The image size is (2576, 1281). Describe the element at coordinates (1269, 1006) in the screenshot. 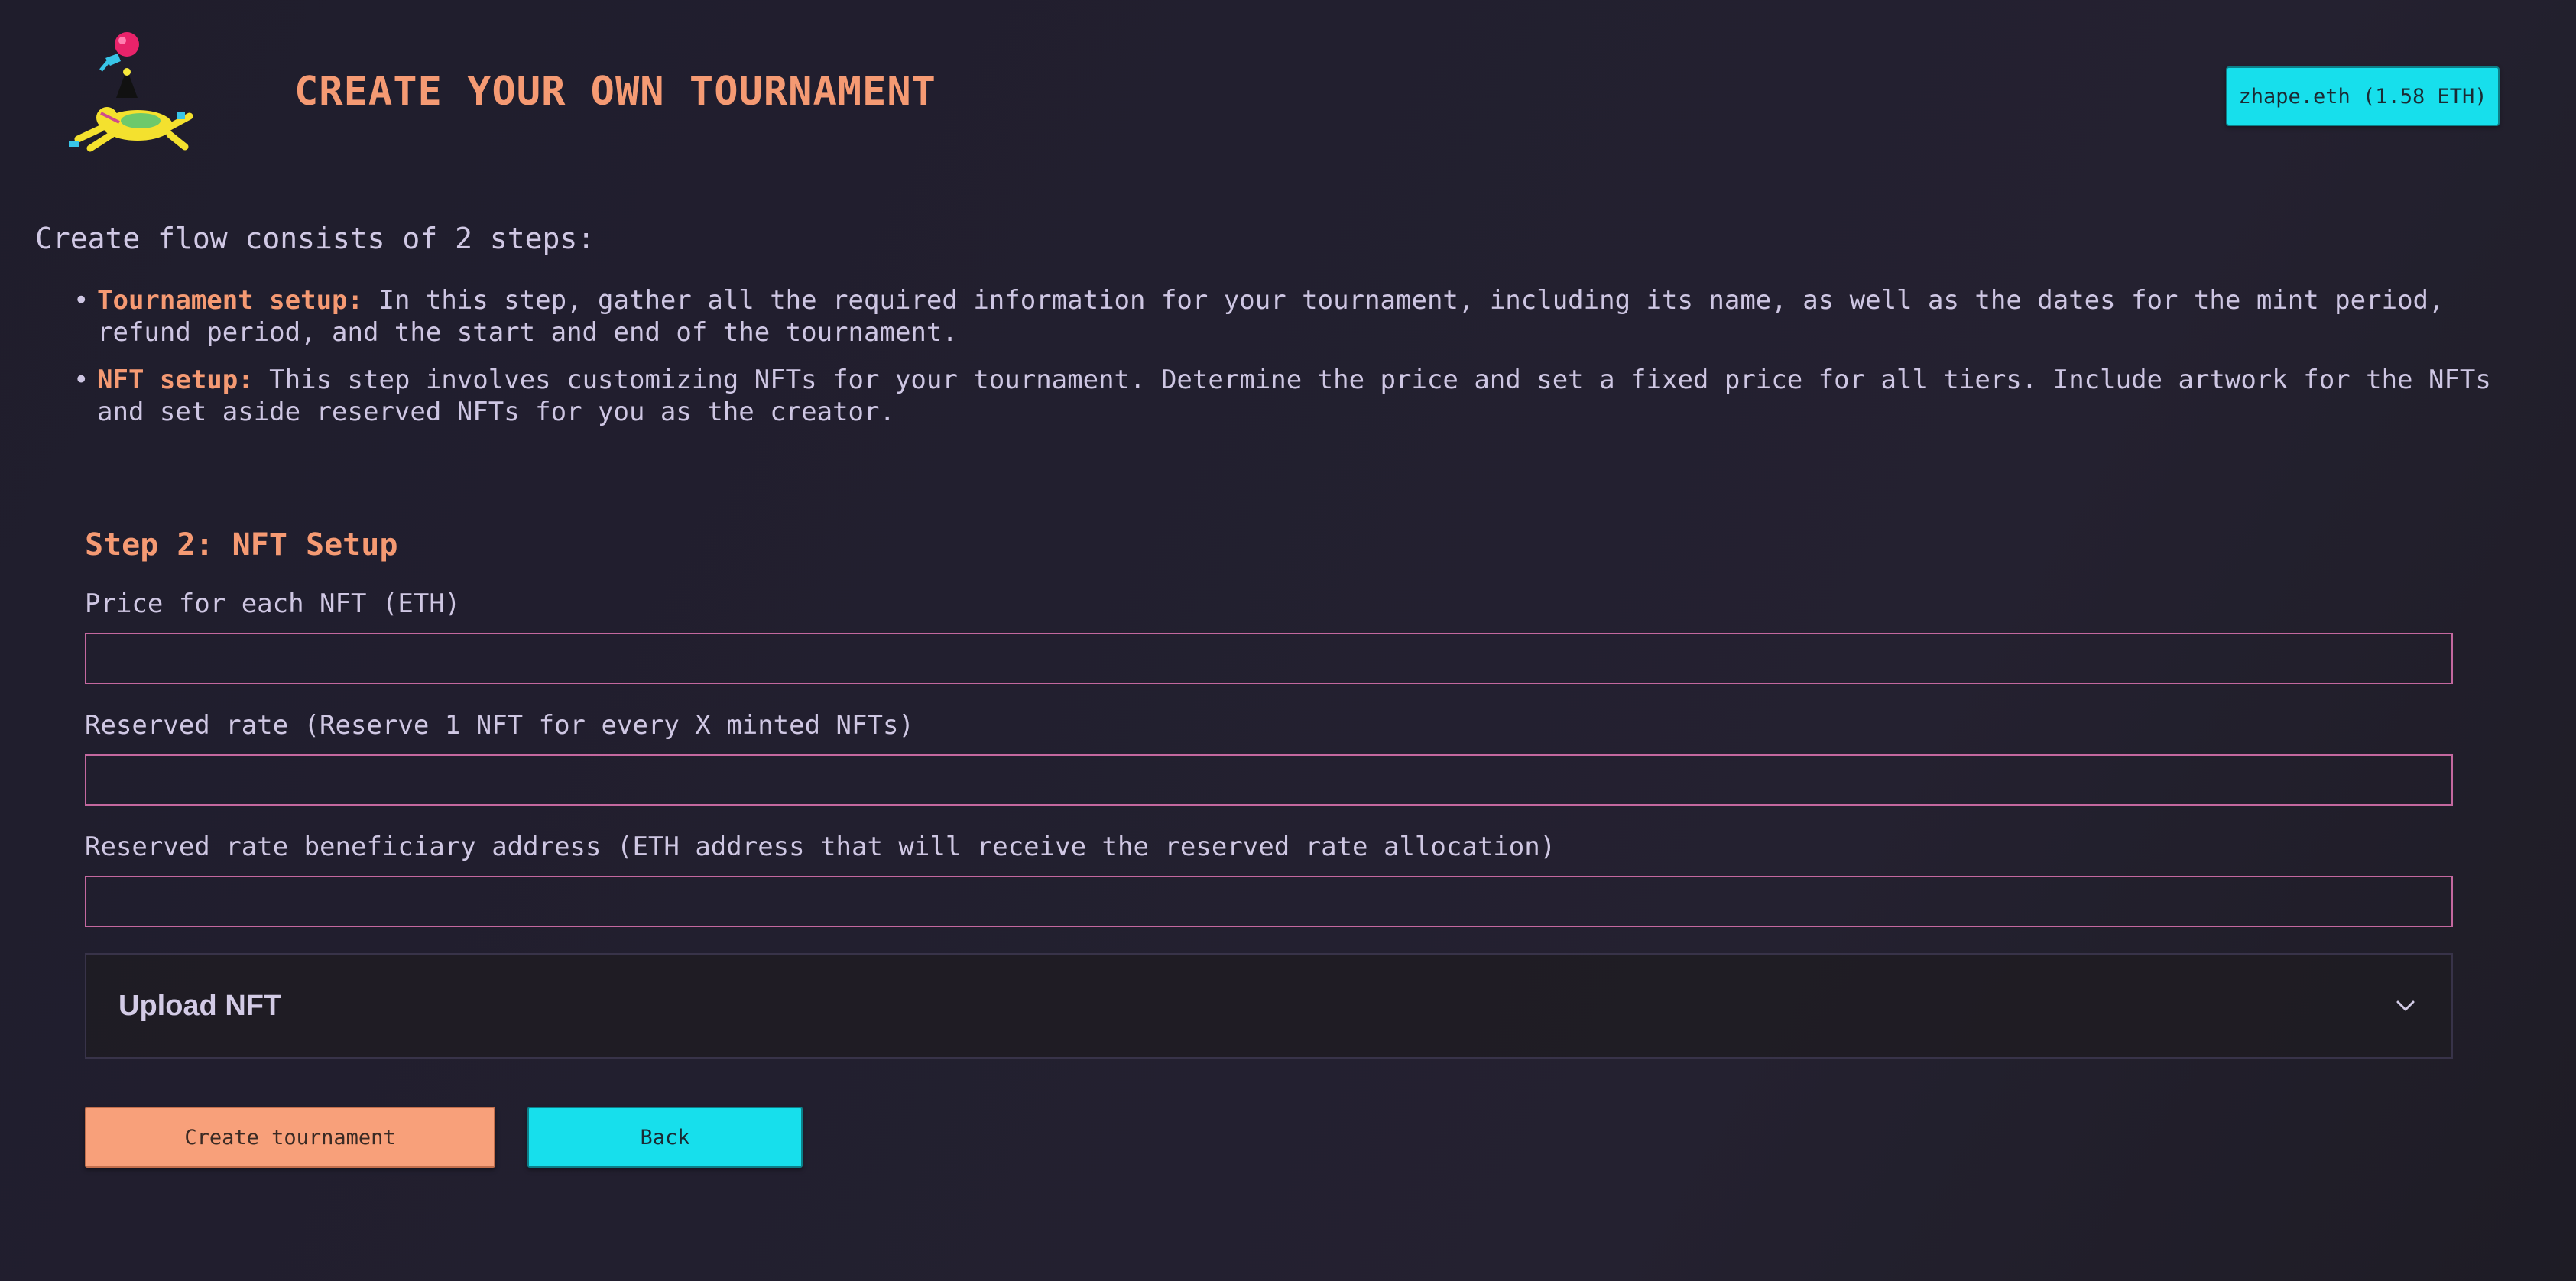

I see `upload-nft-accordion: Upload NFT` at that location.